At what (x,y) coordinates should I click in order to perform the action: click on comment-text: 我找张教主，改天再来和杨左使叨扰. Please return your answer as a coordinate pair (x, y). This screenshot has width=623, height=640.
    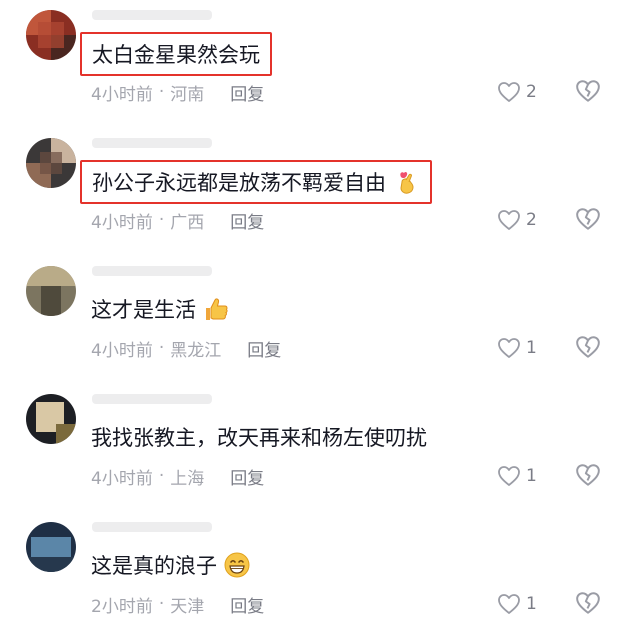
    Looking at the image, I should click on (259, 438).